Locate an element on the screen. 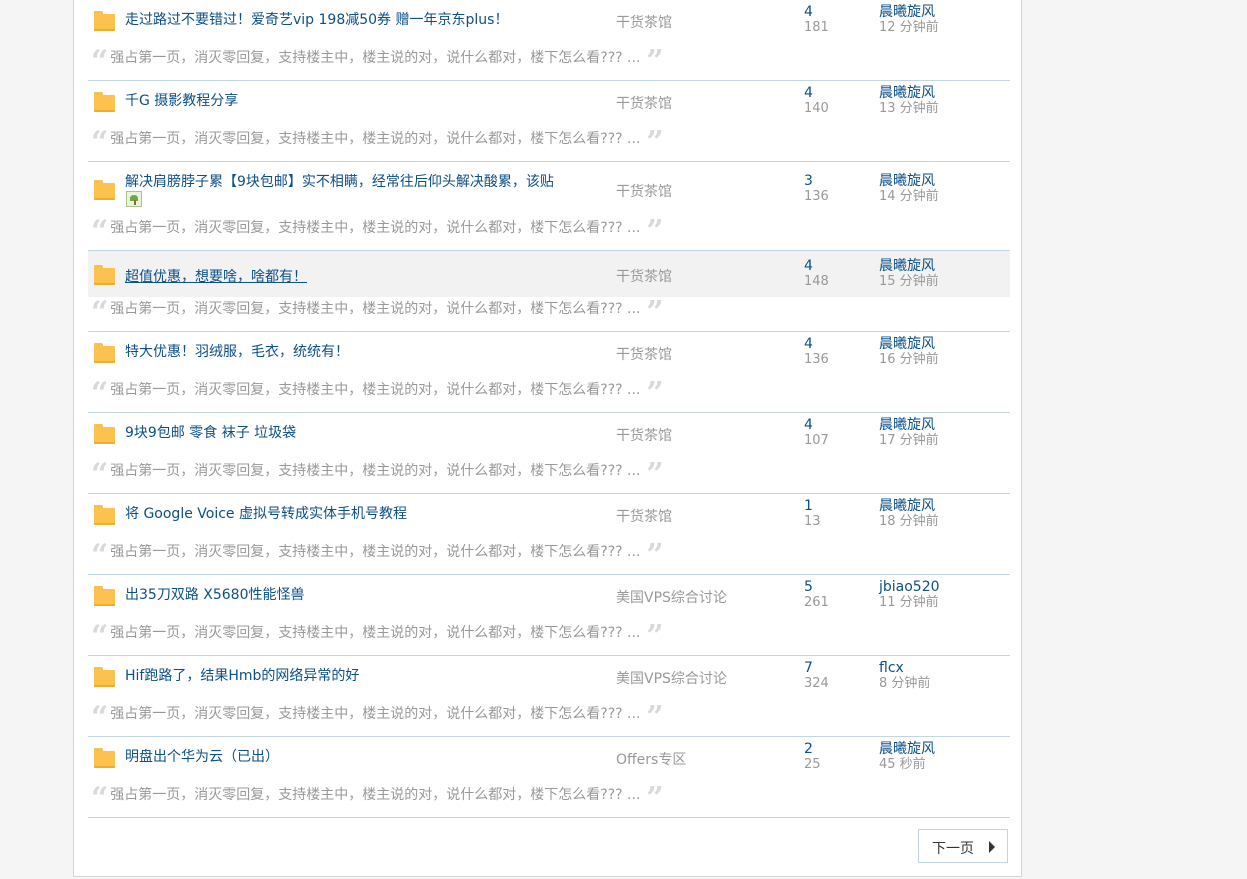 This screenshot has width=1247, height=879. last-post-time: 16 分钟前 is located at coordinates (909, 360).